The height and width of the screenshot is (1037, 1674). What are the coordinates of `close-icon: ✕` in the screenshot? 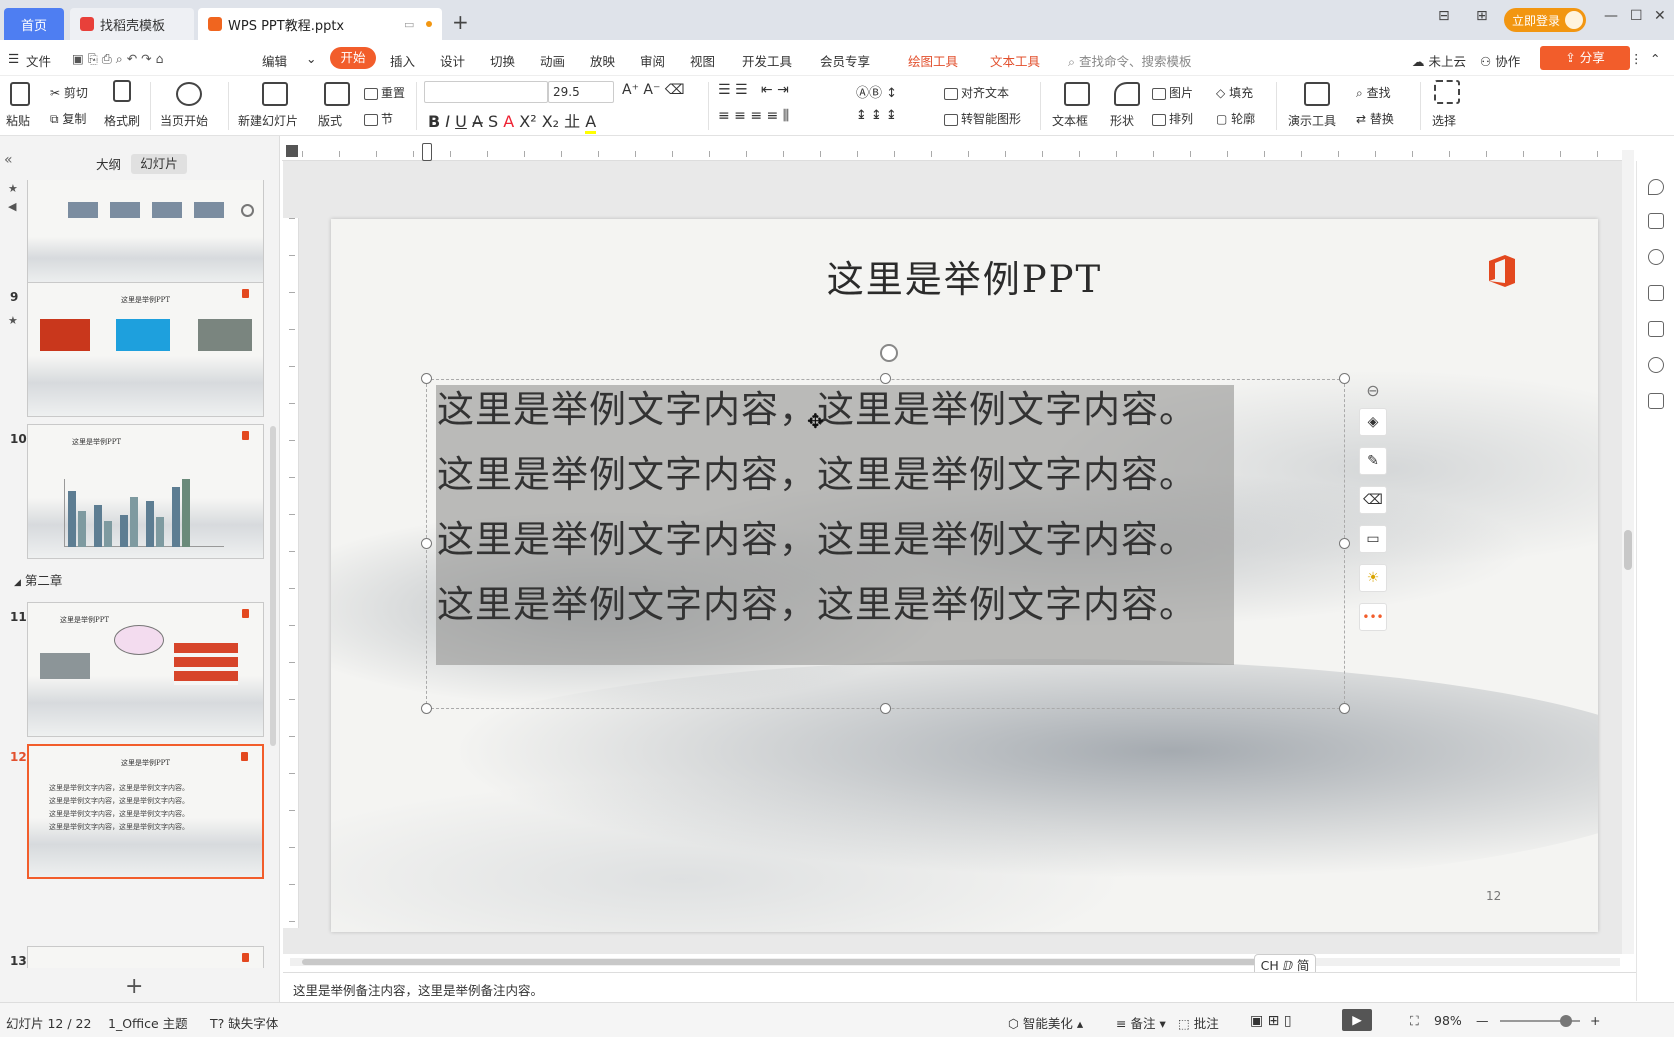 It's located at (1660, 16).